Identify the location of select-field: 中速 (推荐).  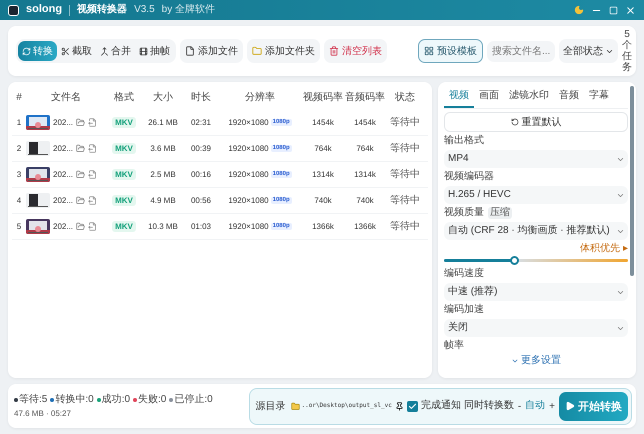
(536, 292).